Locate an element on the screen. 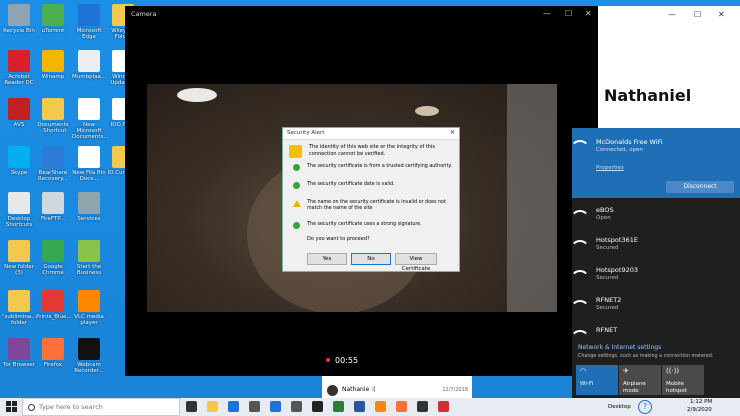 Image resolution: width=740 pixels, height=416 pixels. desktop-icon-label: Microsoft Edge is located at coordinates (89, 34).